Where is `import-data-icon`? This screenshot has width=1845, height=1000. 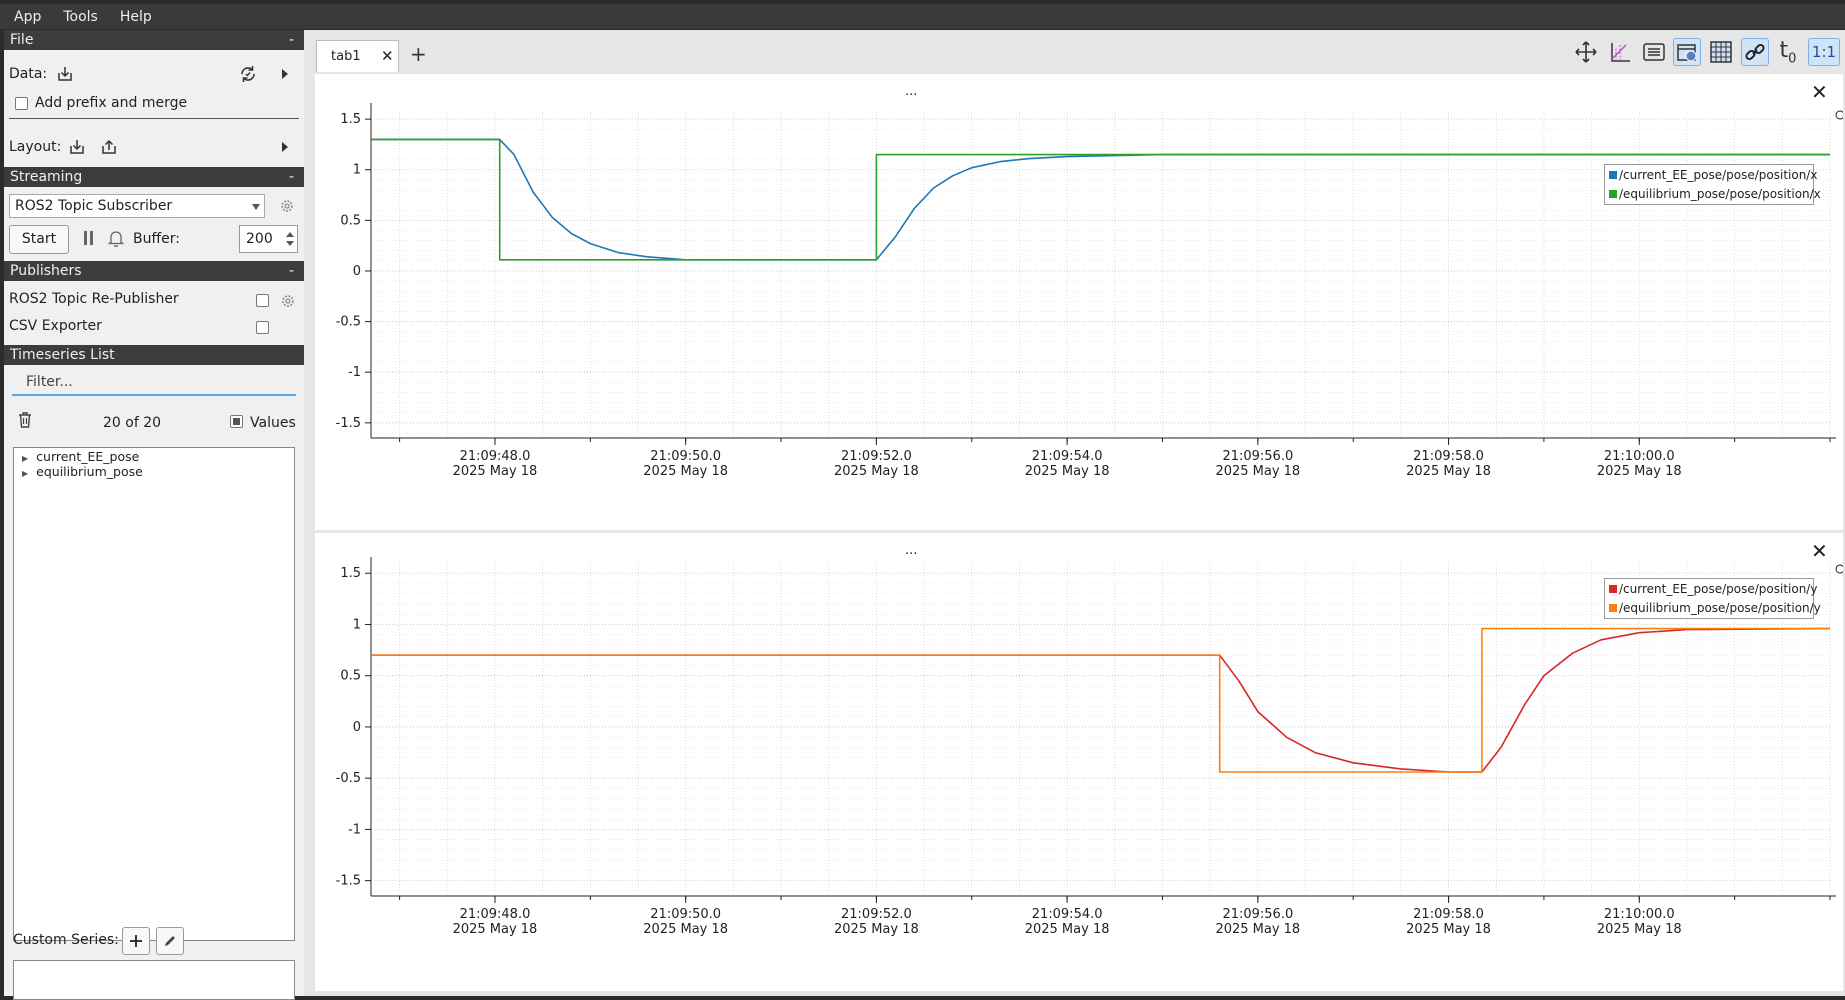 import-data-icon is located at coordinates (65, 74).